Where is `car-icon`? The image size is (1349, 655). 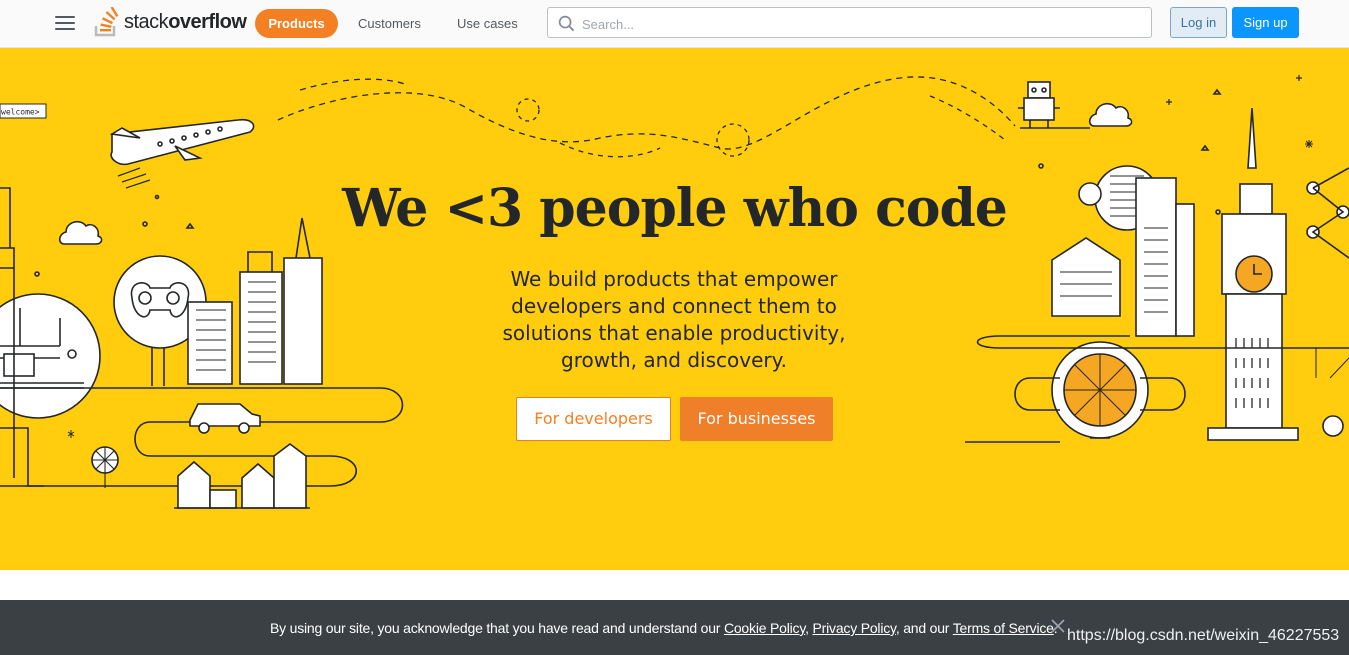
car-icon is located at coordinates (225, 418).